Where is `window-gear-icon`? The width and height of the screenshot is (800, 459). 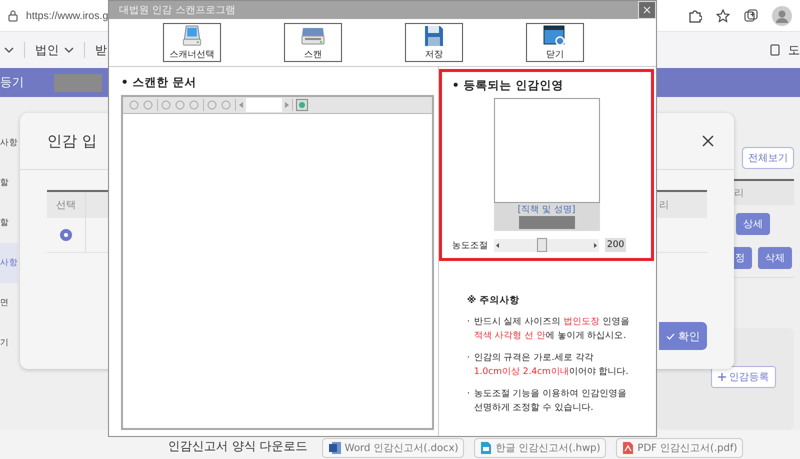 window-gear-icon is located at coordinates (555, 35).